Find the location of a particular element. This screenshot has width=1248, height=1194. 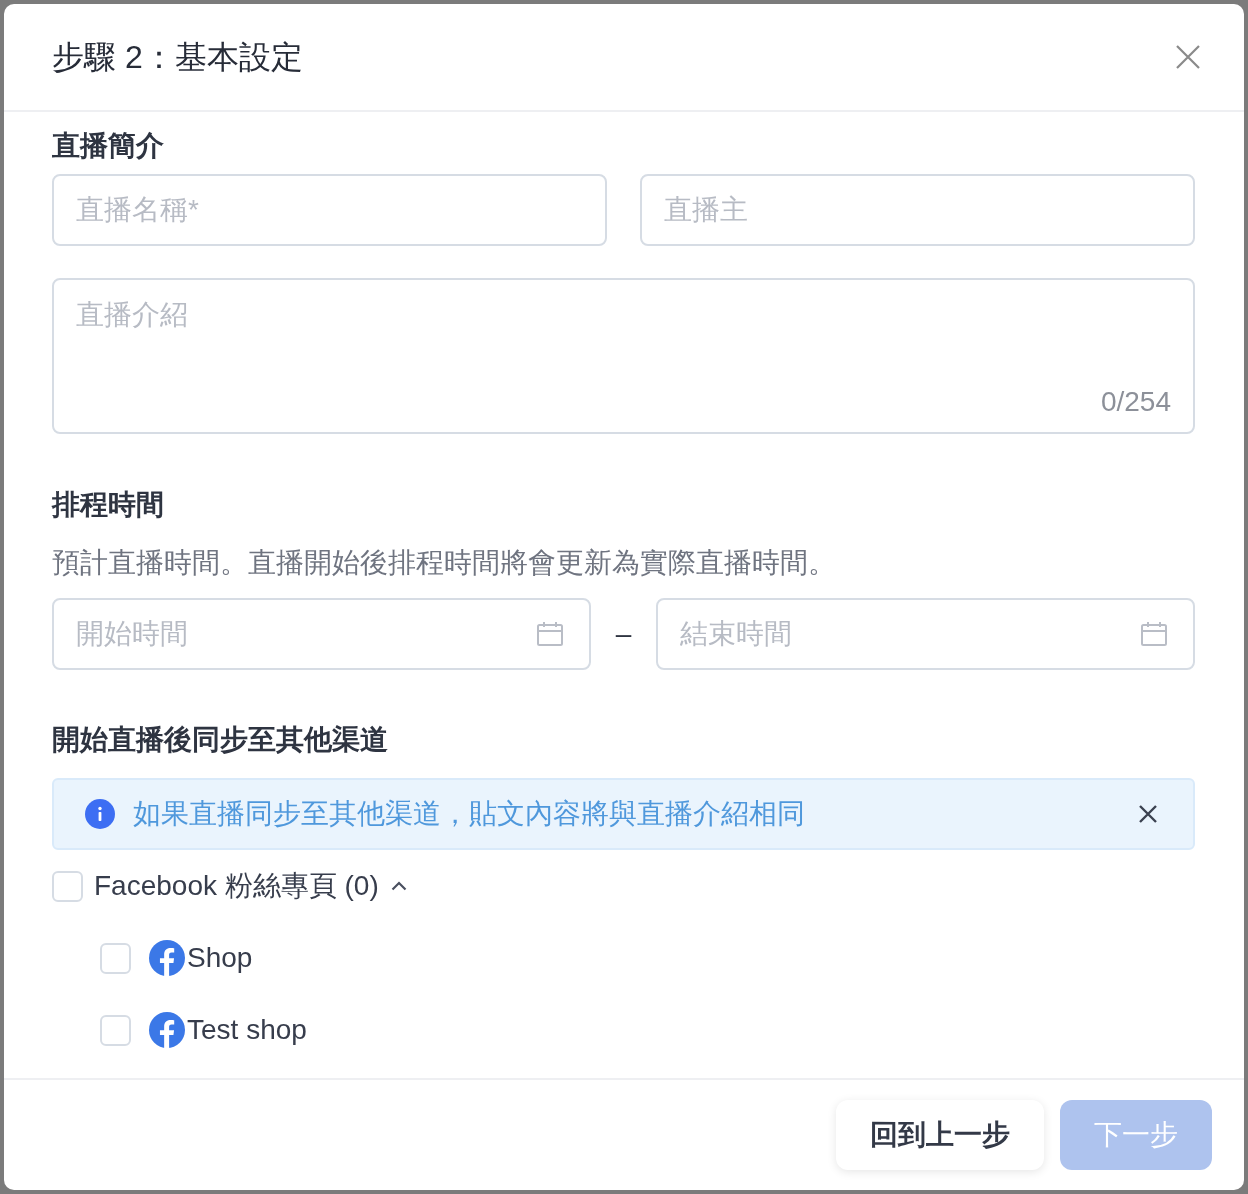

page-name: Shop is located at coordinates (220, 958).